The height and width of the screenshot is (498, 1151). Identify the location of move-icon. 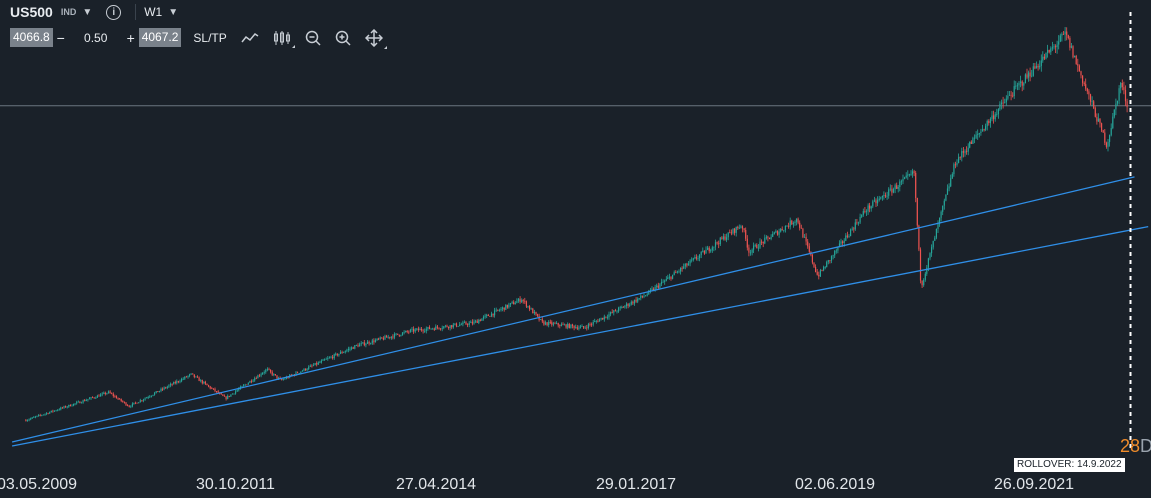
(375, 38).